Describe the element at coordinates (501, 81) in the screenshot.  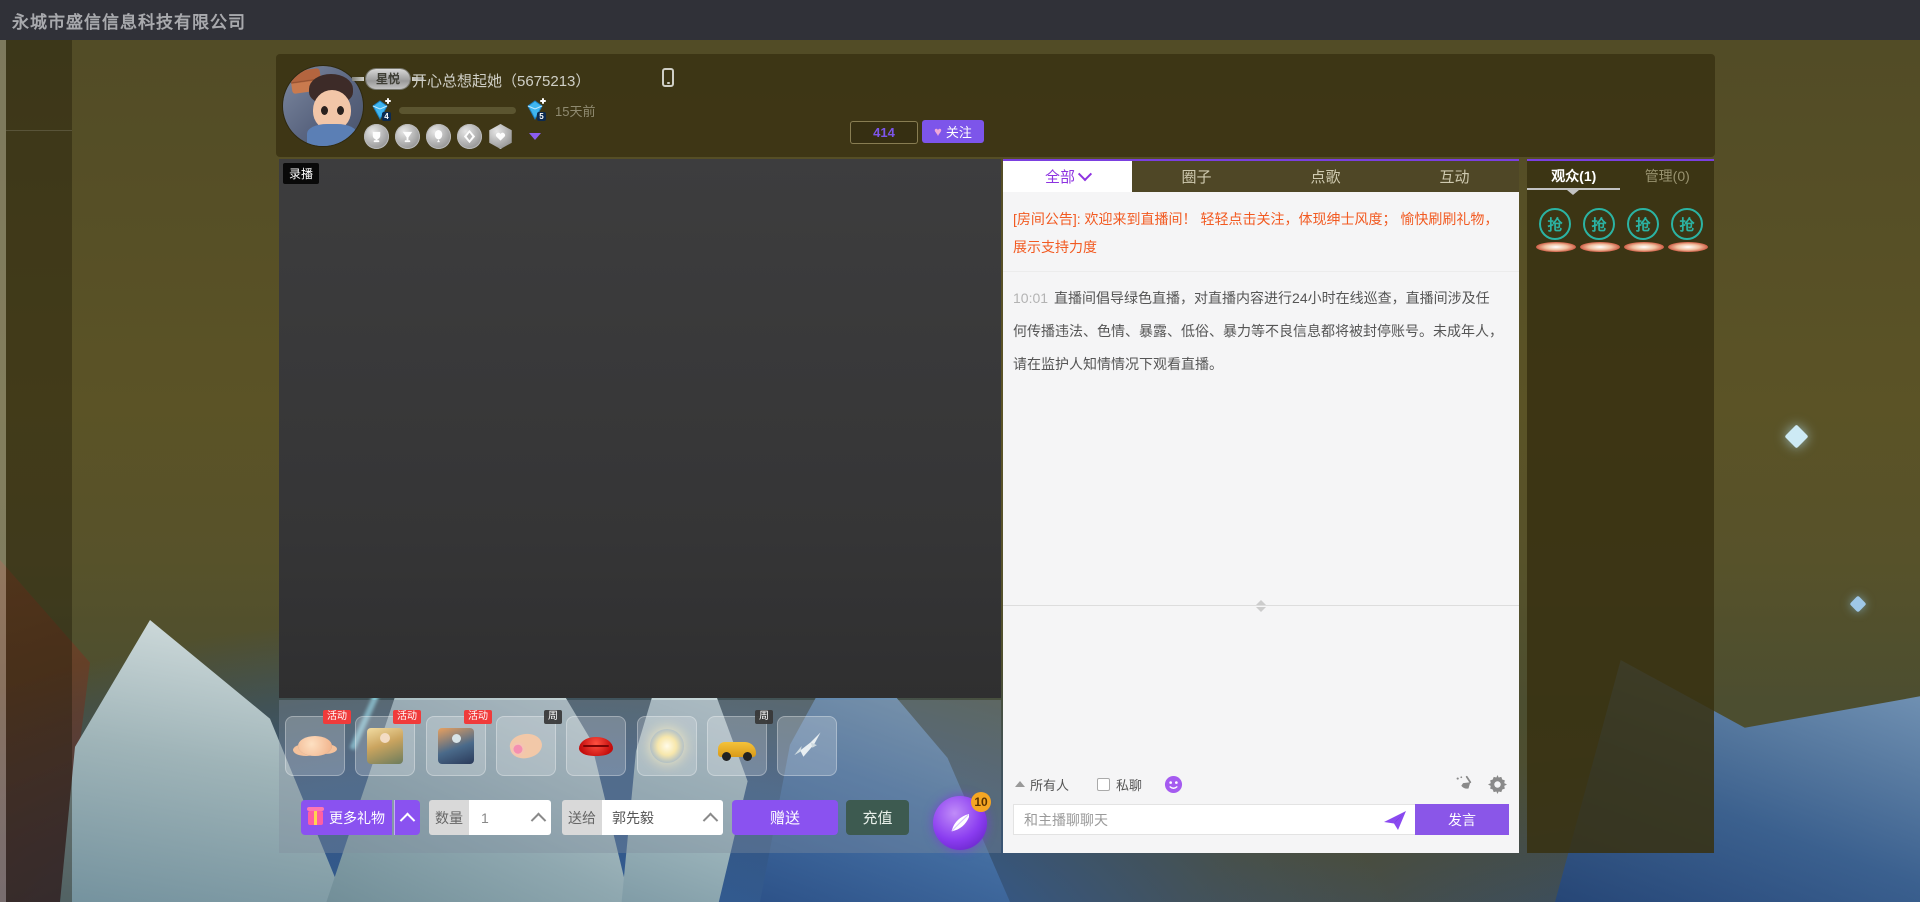
I see `streamer-name: 开心总想起她（5675213）` at that location.